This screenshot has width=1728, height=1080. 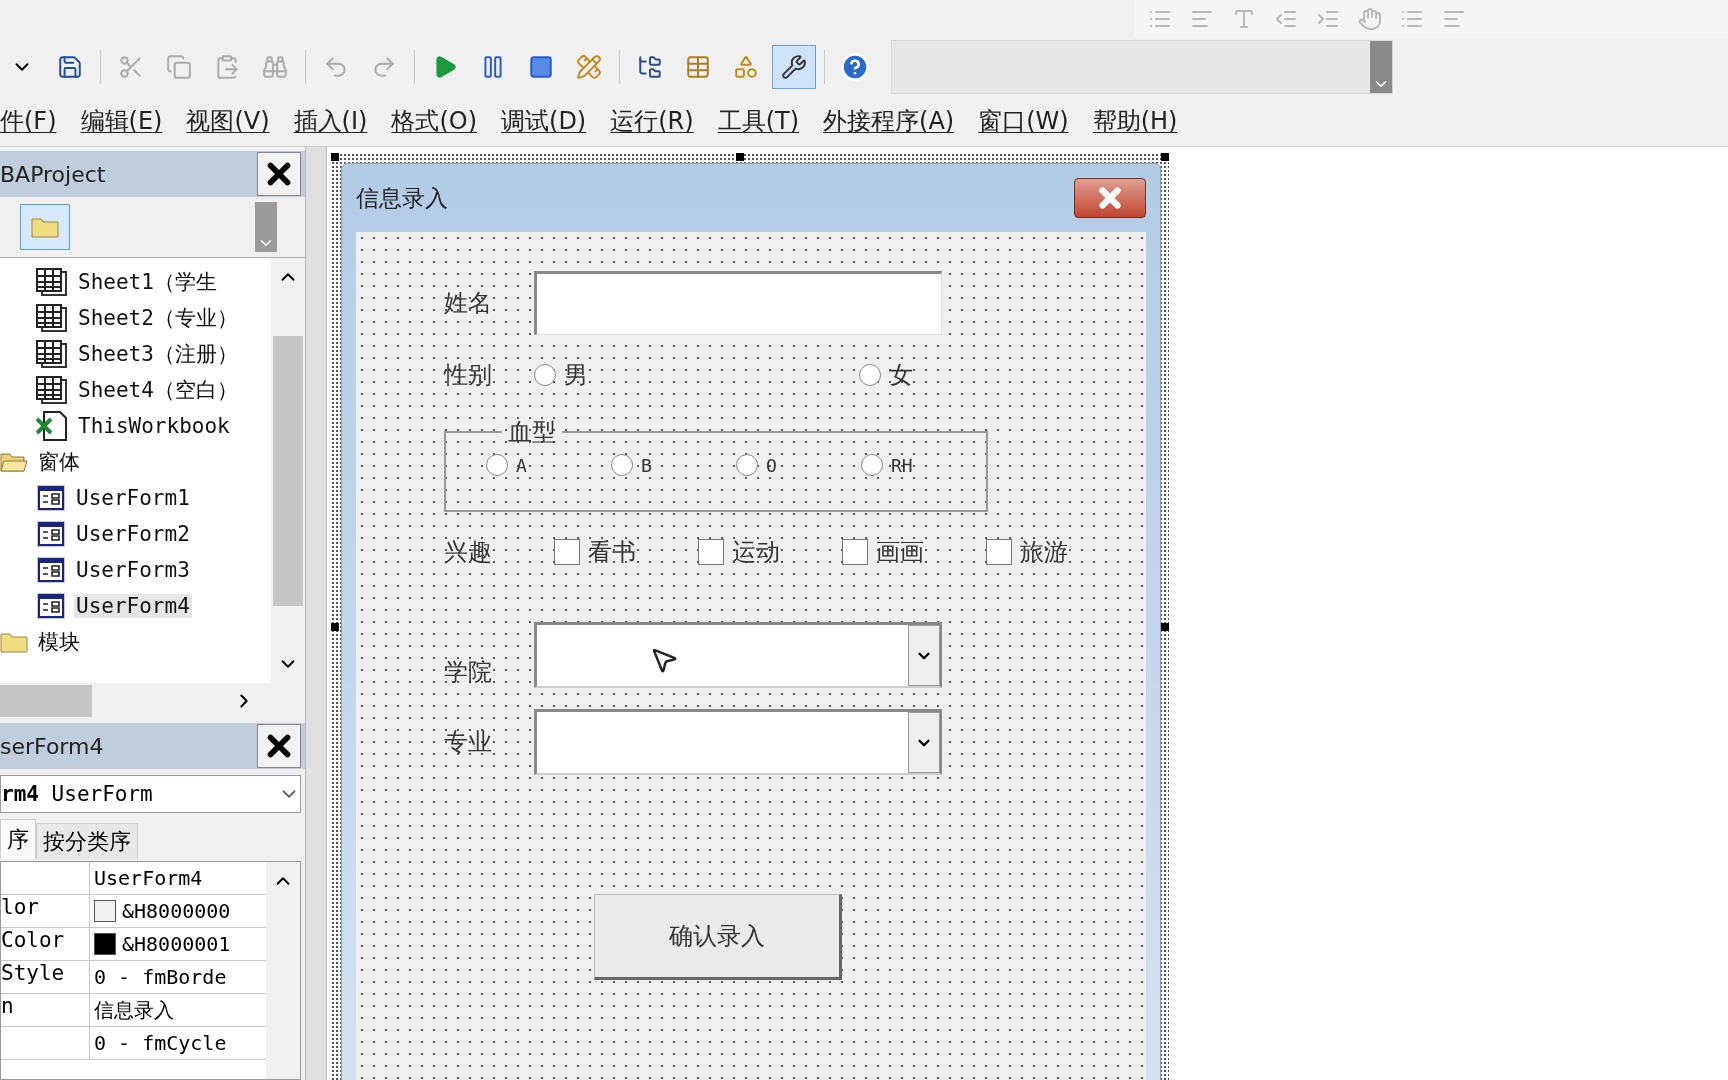 I want to click on binoculars-icon, so click(x=275, y=67).